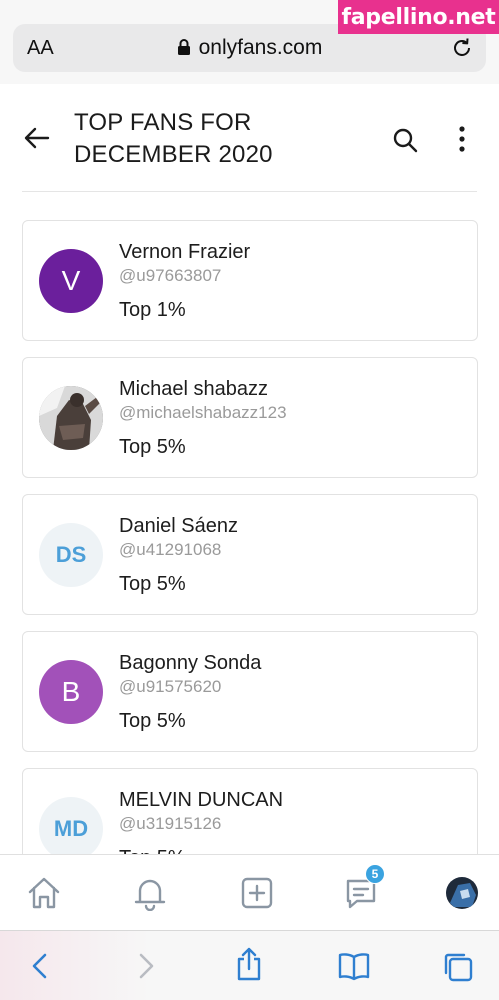  I want to click on fan-name: Vernon Frazier, so click(184, 252).